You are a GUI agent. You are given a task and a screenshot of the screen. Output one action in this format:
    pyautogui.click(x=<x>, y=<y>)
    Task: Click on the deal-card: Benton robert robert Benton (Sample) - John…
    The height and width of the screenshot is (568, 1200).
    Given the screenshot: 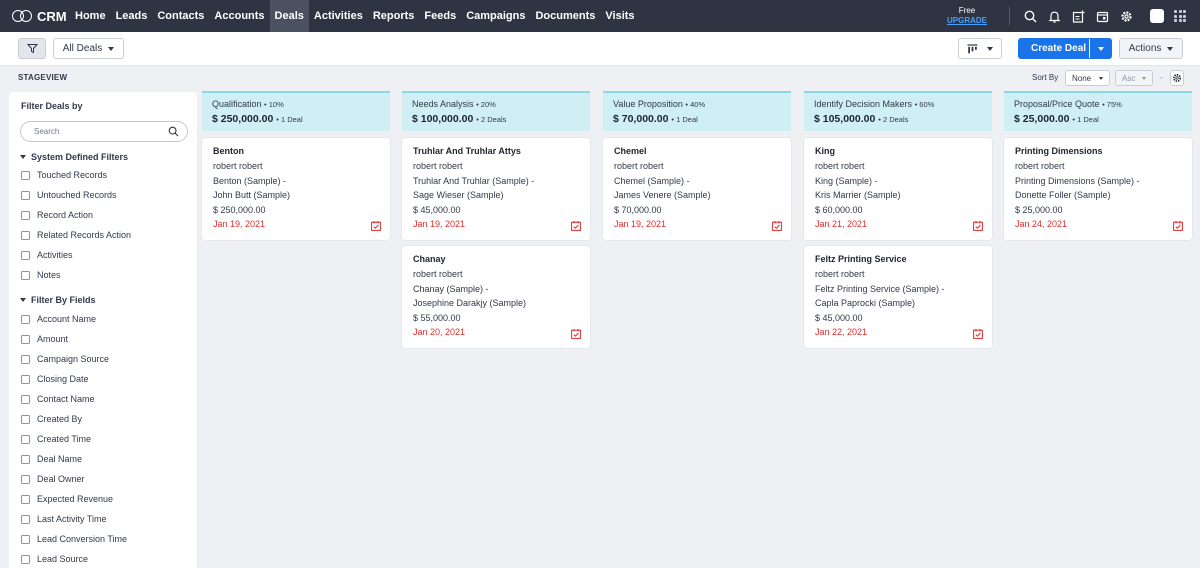 What is the action you would take?
    pyautogui.click(x=296, y=189)
    